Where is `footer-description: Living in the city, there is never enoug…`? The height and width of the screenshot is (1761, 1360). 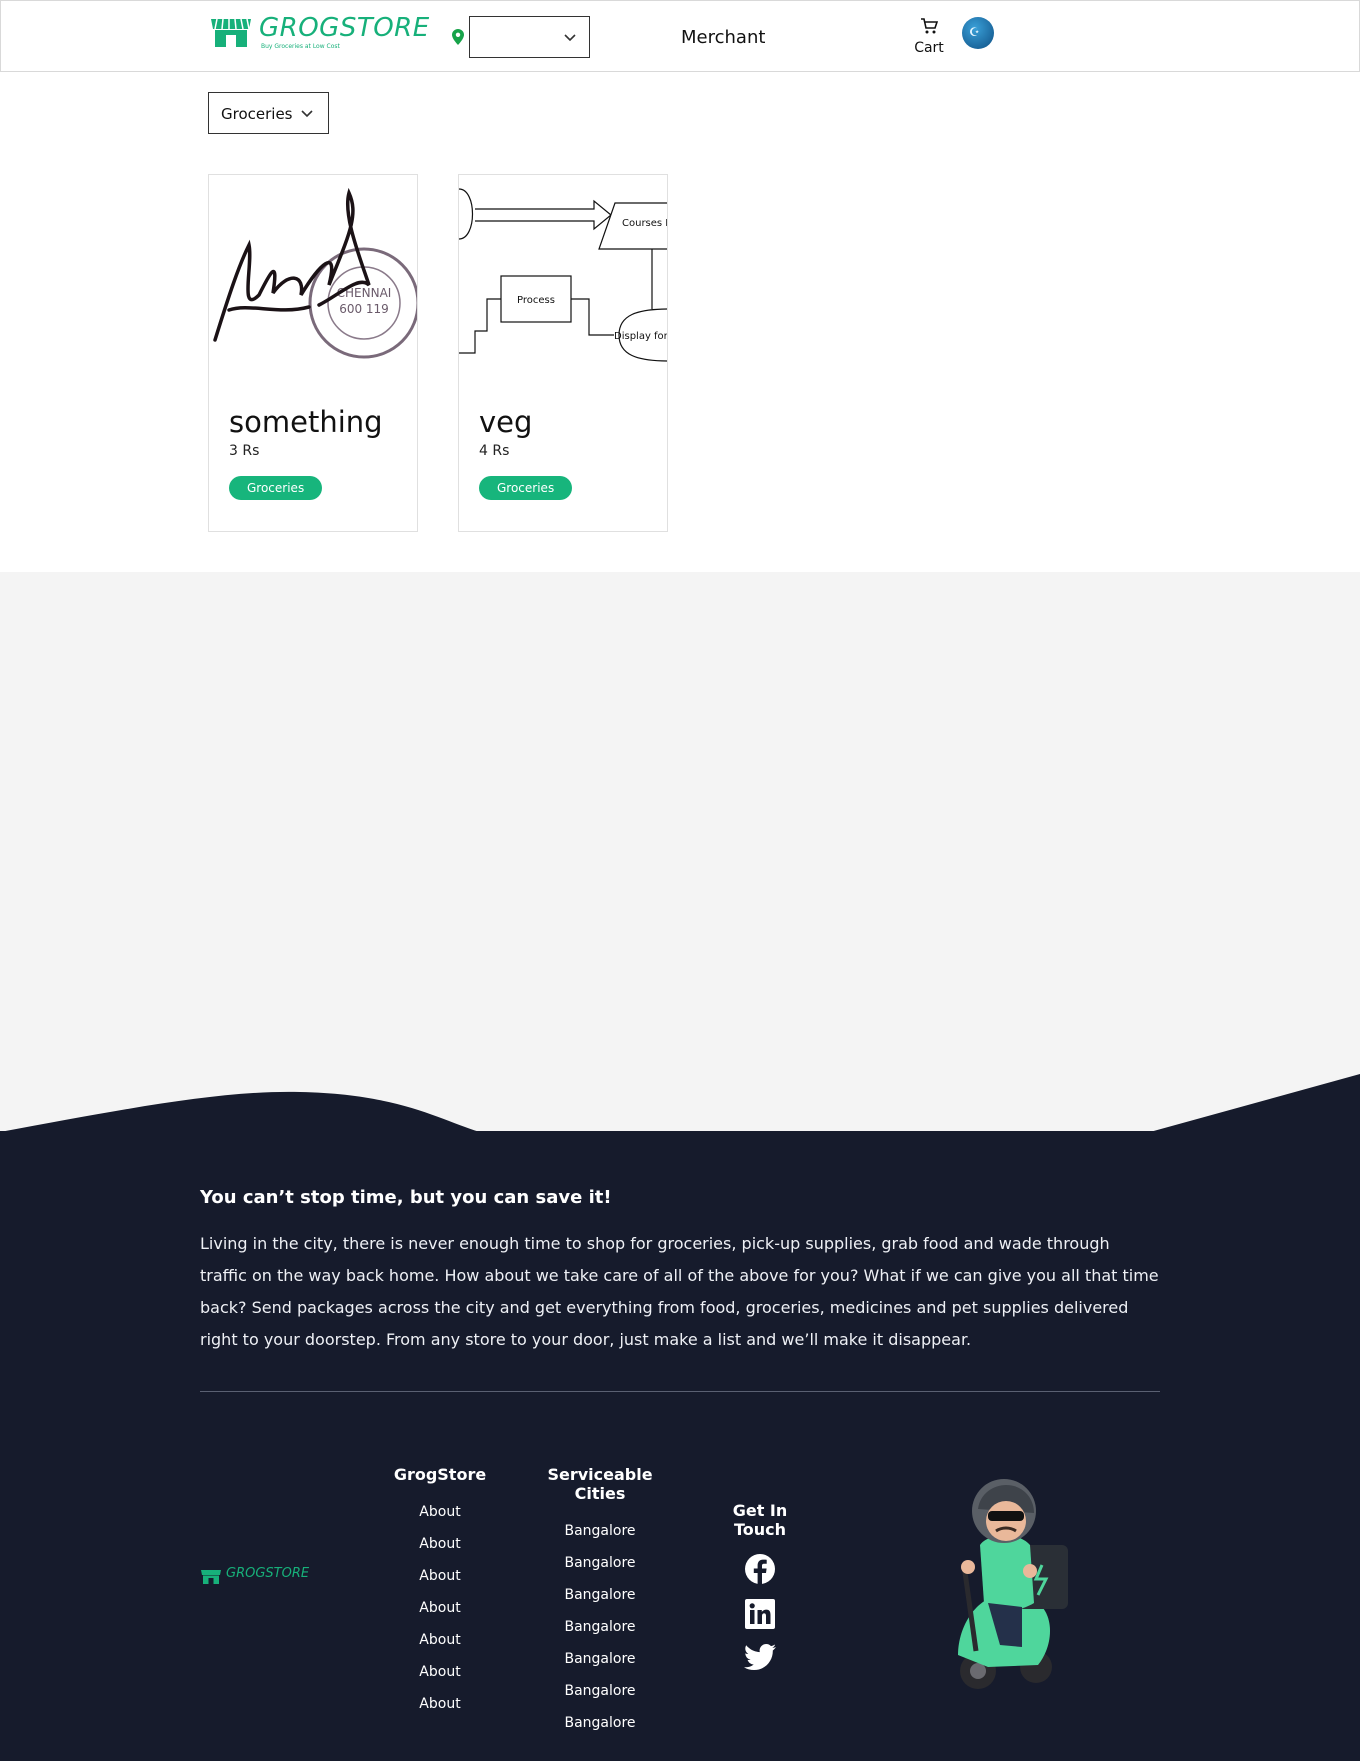
footer-description: Living in the city, there is never enoug… is located at coordinates (679, 1291).